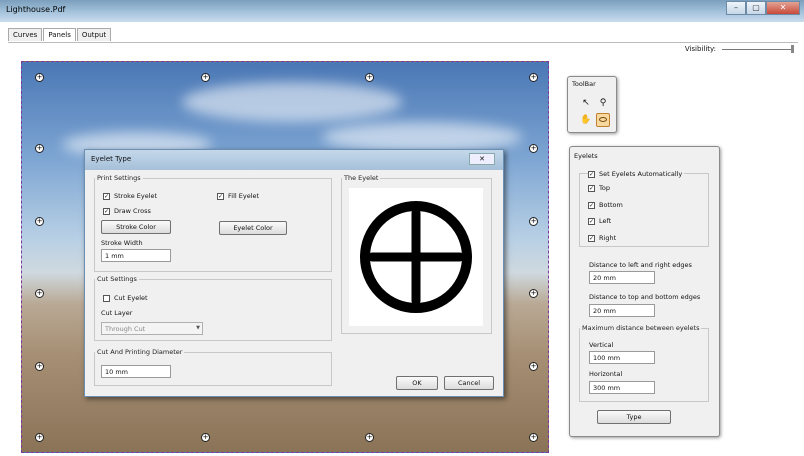 The width and height of the screenshot is (804, 456). I want to click on oval-icon, so click(603, 119).